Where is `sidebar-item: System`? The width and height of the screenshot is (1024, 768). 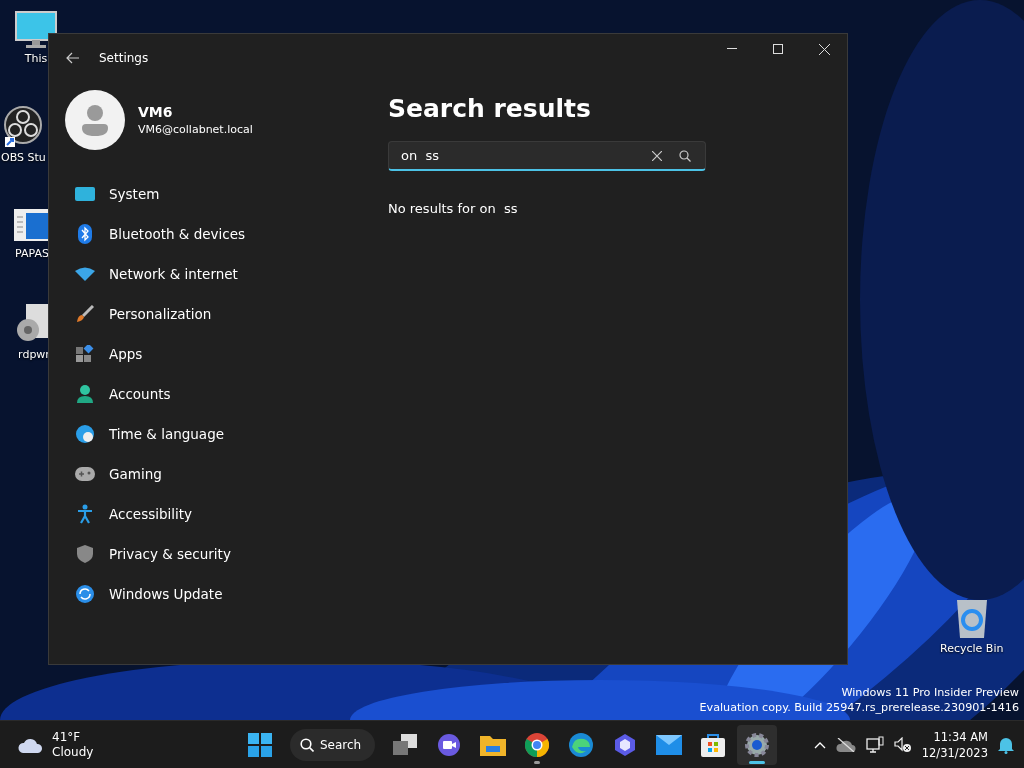
sidebar-item: System is located at coordinates (200, 194).